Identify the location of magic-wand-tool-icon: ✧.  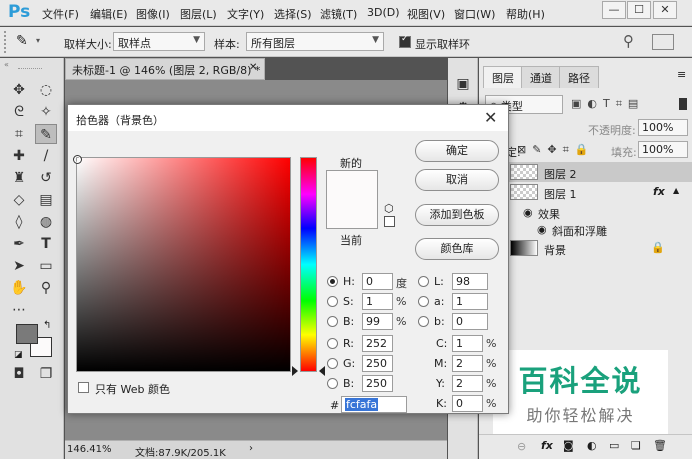
(46, 112).